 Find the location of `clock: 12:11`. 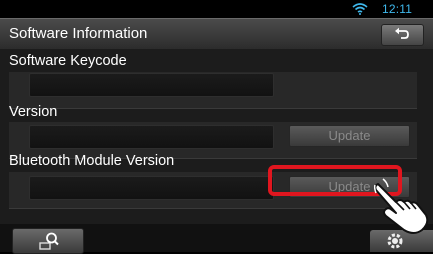

clock: 12:11 is located at coordinates (397, 9).